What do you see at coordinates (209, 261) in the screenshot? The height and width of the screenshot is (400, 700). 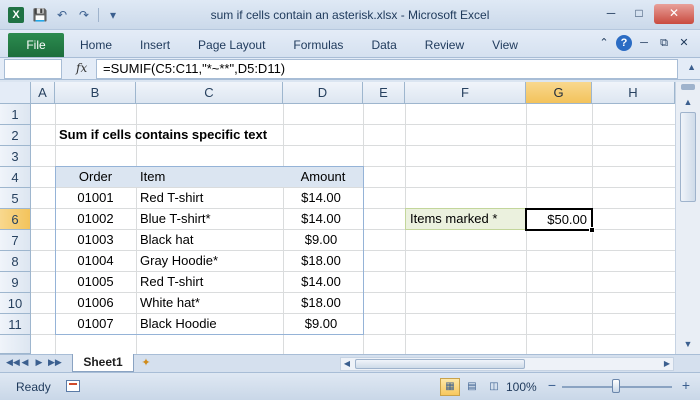 I see `table-cell: Gray Hoodie*` at bounding box center [209, 261].